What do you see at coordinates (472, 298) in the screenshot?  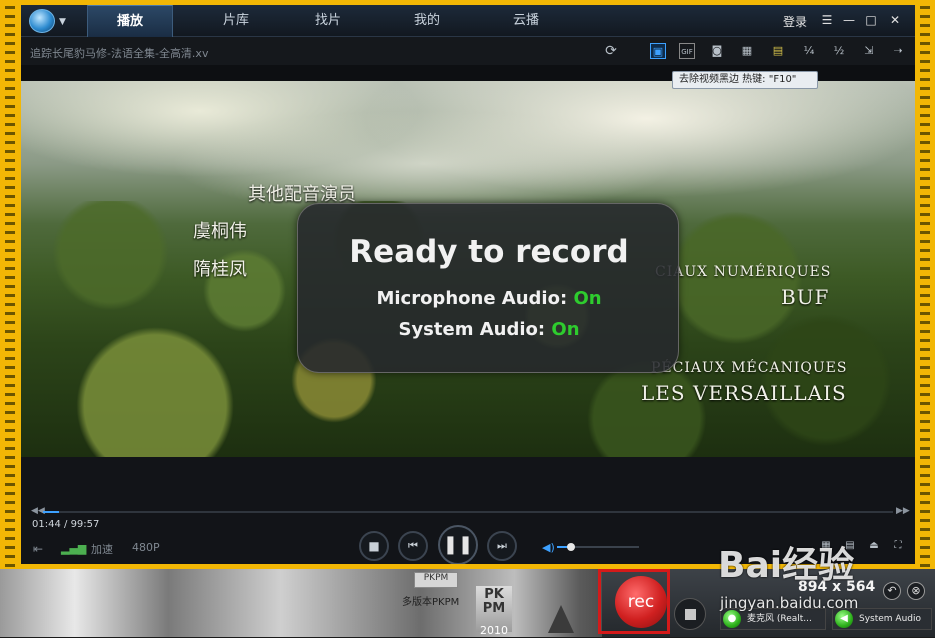 I see `microphone-audio-label: Microphone Audio:` at bounding box center [472, 298].